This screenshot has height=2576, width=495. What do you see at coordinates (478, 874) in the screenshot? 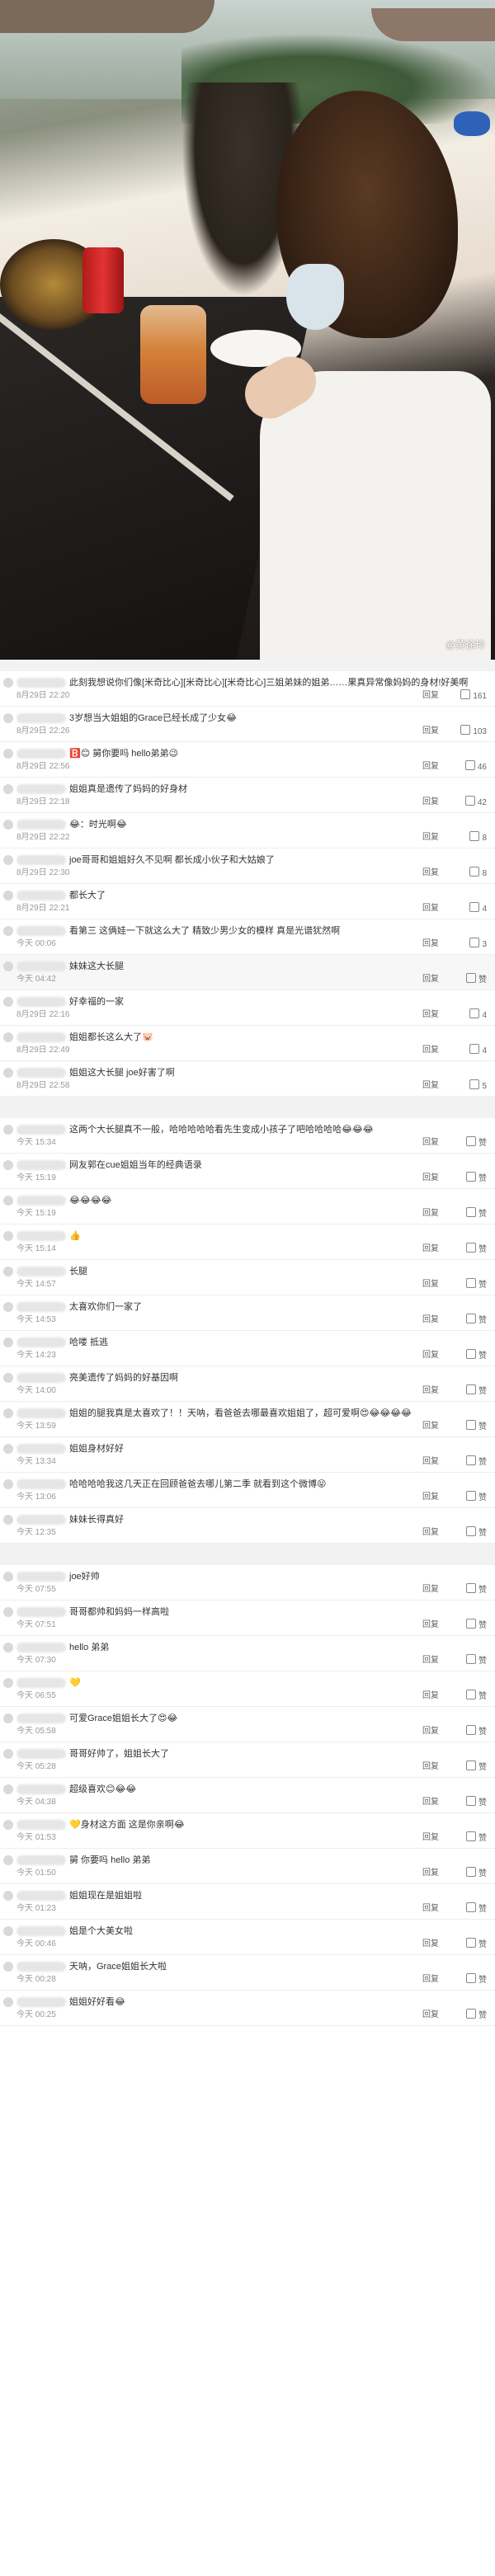
I see `like-button: 8` at bounding box center [478, 874].